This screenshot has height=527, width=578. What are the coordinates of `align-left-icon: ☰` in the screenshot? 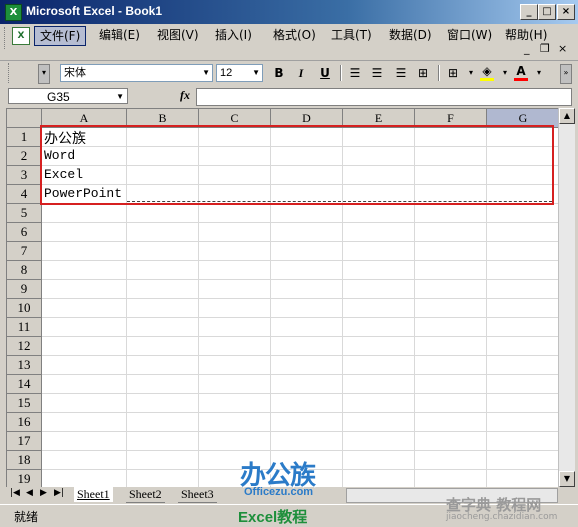 It's located at (355, 73).